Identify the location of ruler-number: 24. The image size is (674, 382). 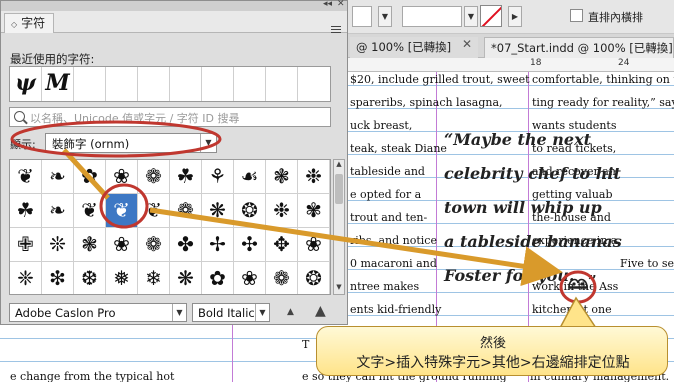
(624, 63).